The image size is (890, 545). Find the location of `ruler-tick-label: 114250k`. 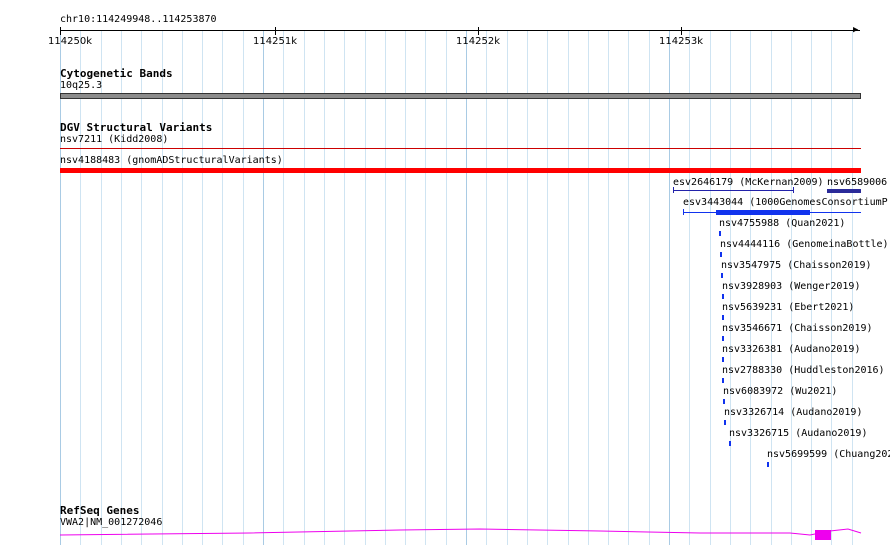

ruler-tick-label: 114250k is located at coordinates (70, 41).